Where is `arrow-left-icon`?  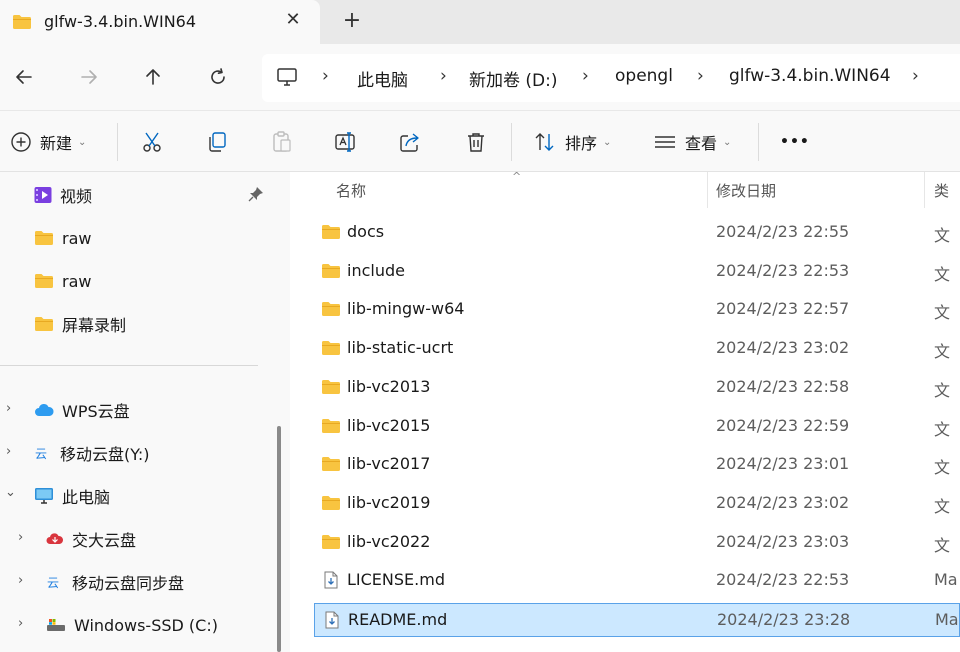 arrow-left-icon is located at coordinates (24, 77).